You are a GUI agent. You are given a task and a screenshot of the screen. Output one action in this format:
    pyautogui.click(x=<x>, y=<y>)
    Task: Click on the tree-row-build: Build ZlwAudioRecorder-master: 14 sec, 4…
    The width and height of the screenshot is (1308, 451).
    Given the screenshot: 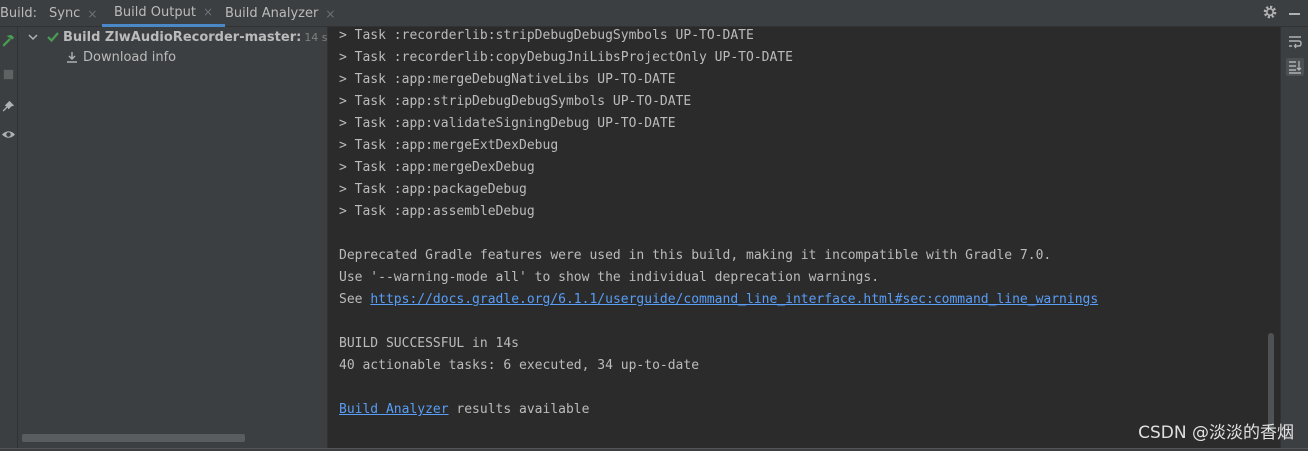 What is the action you would take?
    pyautogui.click(x=177, y=37)
    